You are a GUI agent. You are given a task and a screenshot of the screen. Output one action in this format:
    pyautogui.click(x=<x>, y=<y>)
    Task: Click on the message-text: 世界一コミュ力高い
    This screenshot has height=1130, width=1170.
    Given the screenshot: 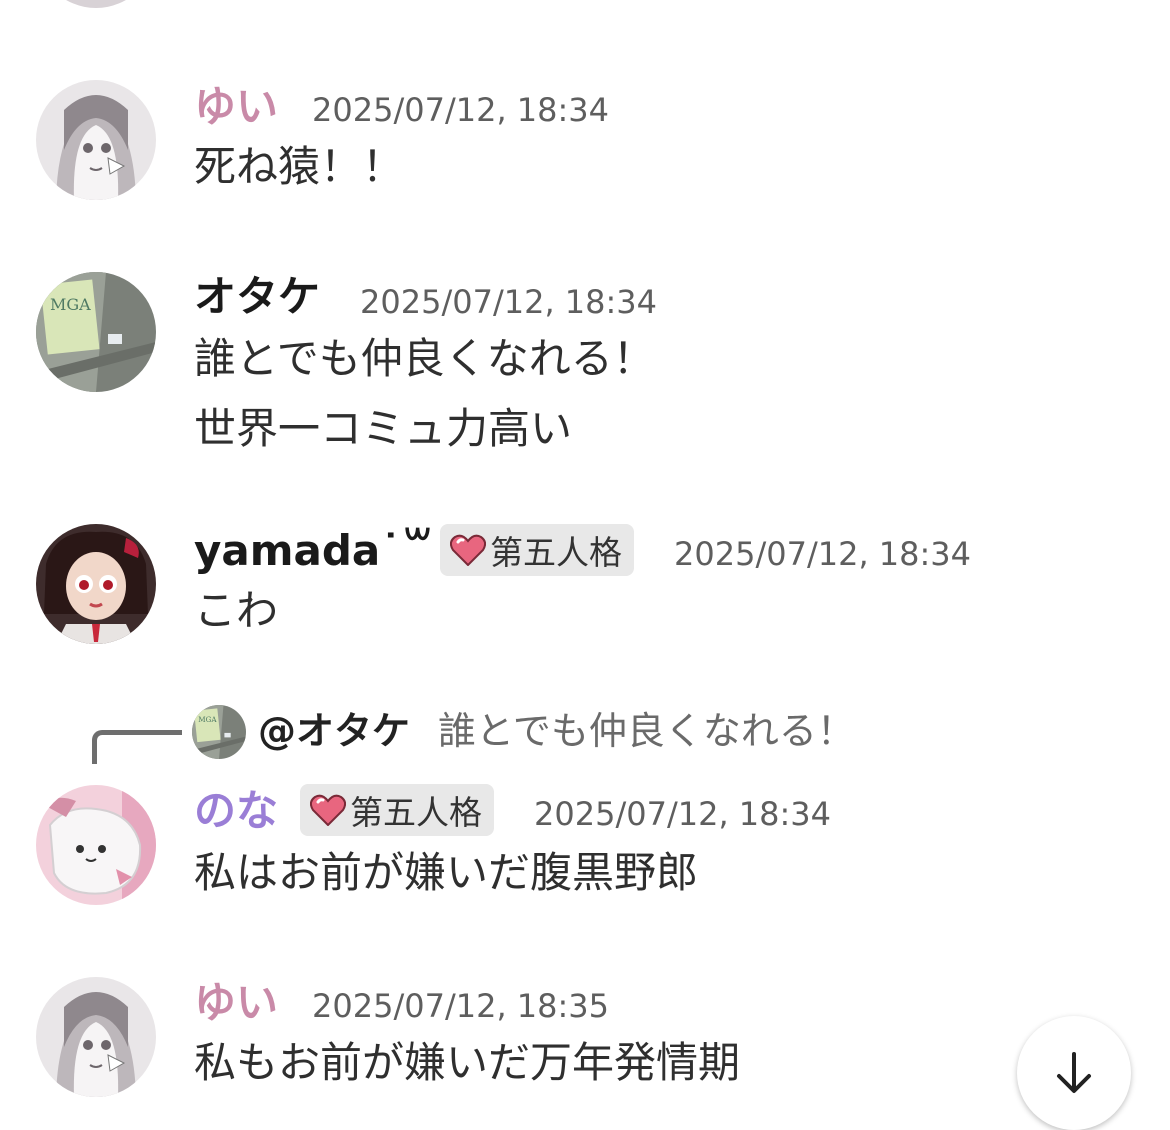 What is the action you would take?
    pyautogui.click(x=383, y=428)
    